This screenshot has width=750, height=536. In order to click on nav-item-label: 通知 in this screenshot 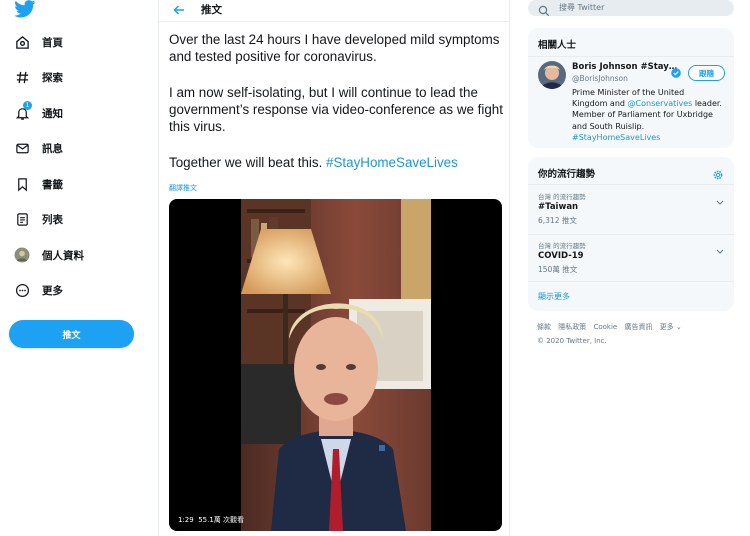, I will do `click(52, 113)`.